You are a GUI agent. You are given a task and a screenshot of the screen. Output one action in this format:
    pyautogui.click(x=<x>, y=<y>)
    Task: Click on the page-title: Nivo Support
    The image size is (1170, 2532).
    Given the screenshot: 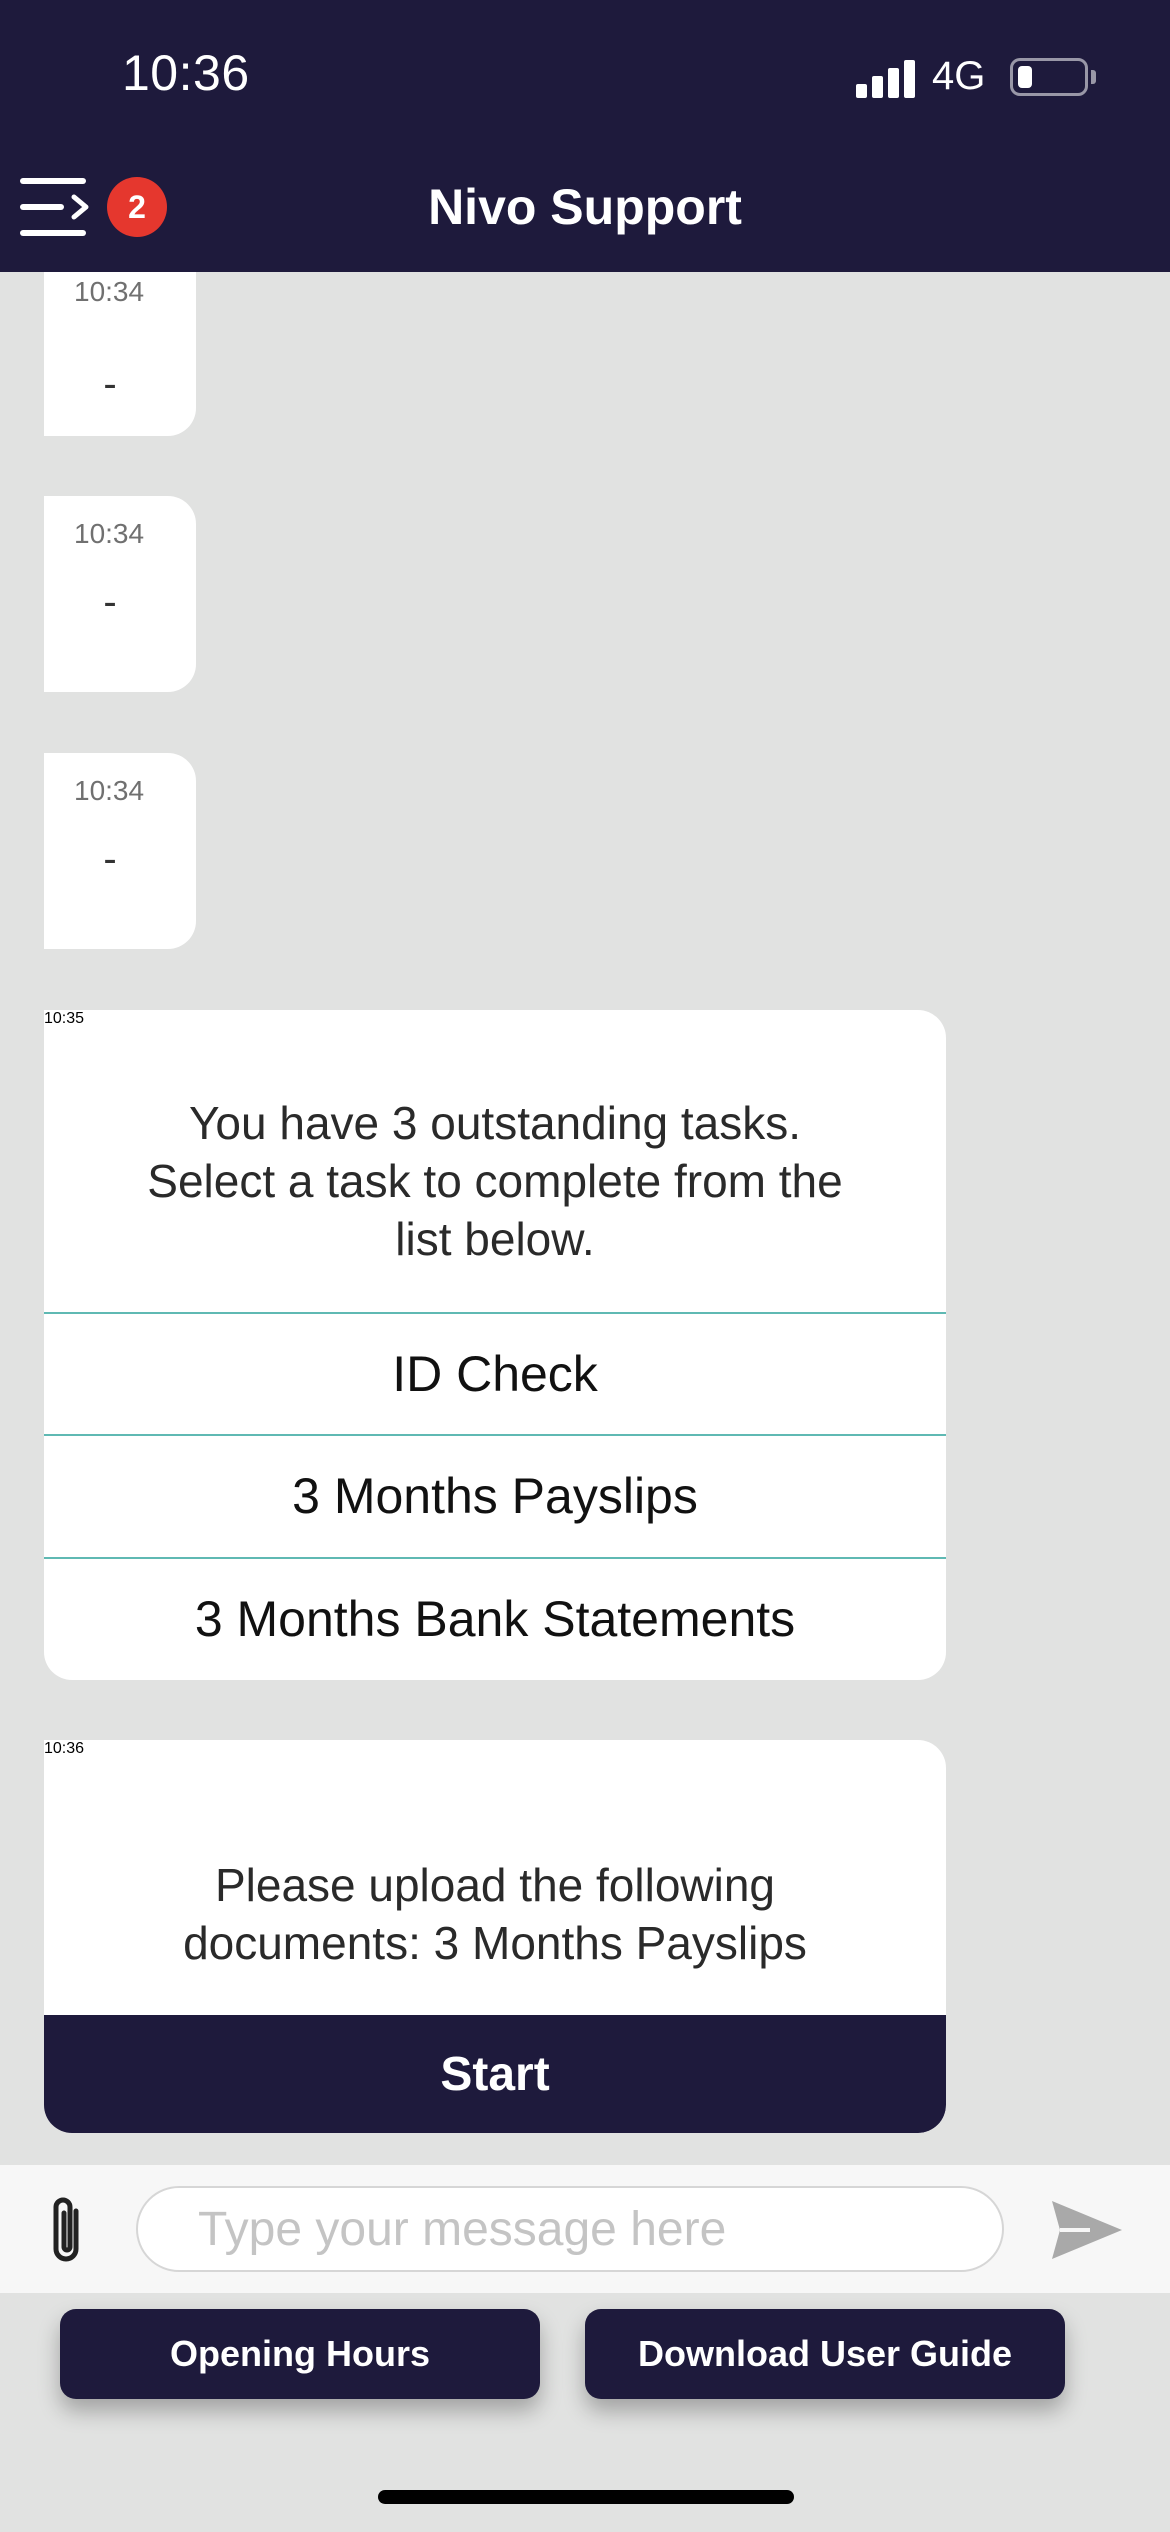 What is the action you would take?
    pyautogui.click(x=585, y=207)
    